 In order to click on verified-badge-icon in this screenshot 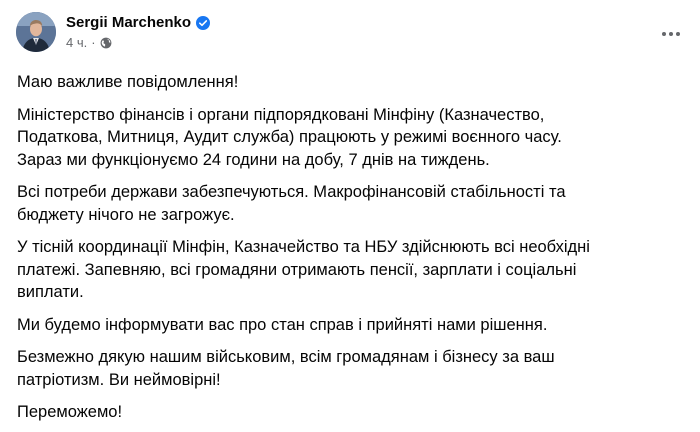, I will do `click(203, 23)`.